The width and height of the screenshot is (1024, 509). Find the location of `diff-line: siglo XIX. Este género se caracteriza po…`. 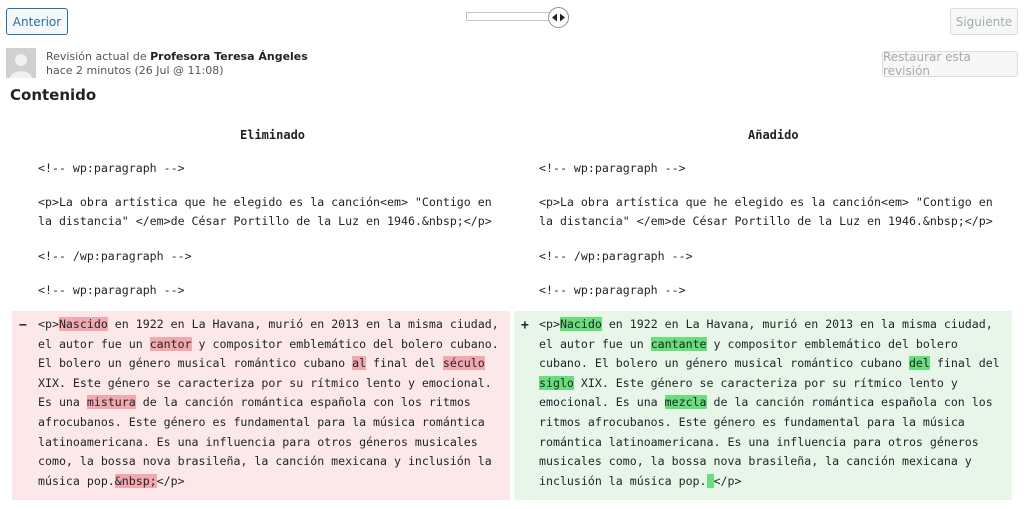

diff-line: siglo XIX. Este género se caracteriza po… is located at coordinates (769, 384).